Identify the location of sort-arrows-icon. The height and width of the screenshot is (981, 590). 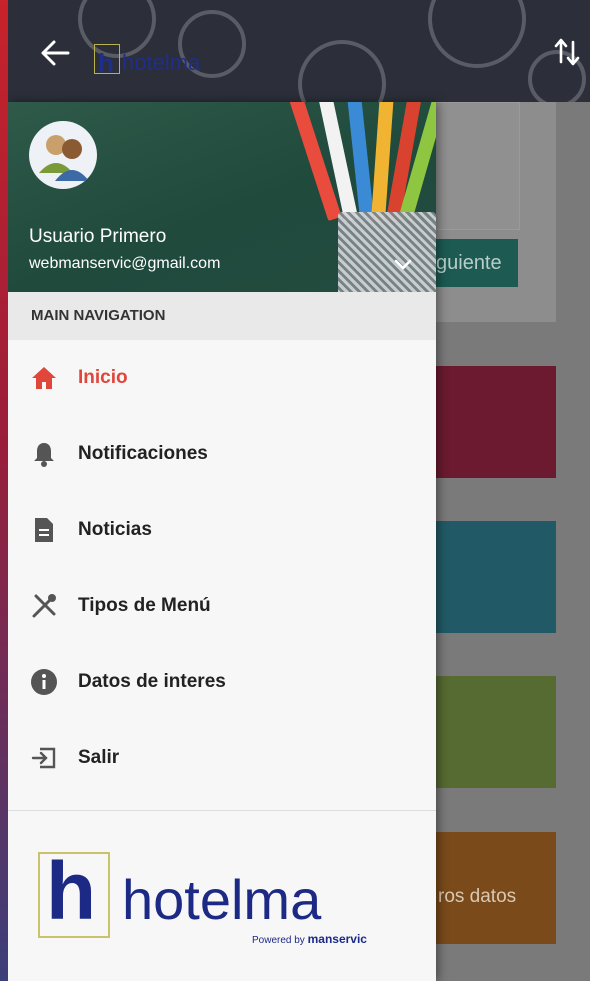
(567, 52).